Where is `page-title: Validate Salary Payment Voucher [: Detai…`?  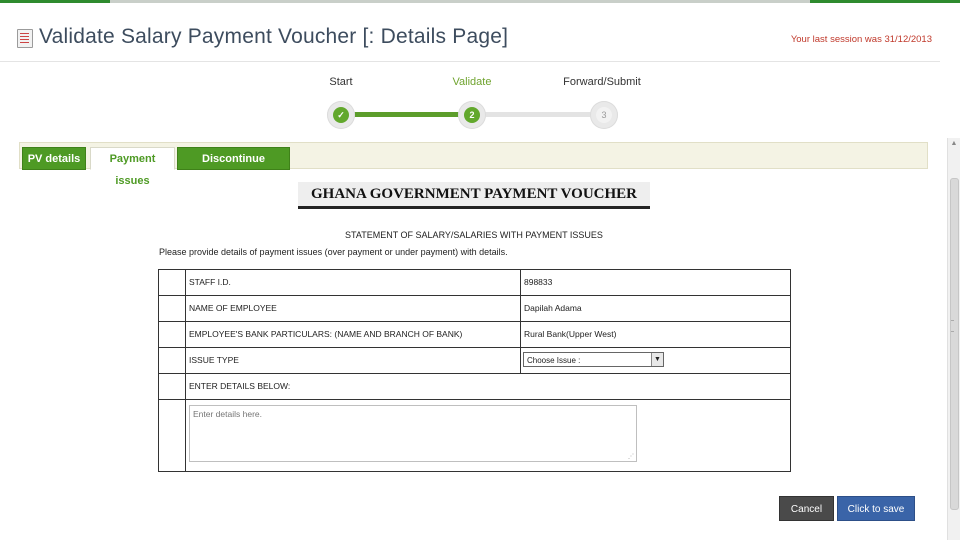
page-title: Validate Salary Payment Voucher [: Detai… is located at coordinates (274, 36).